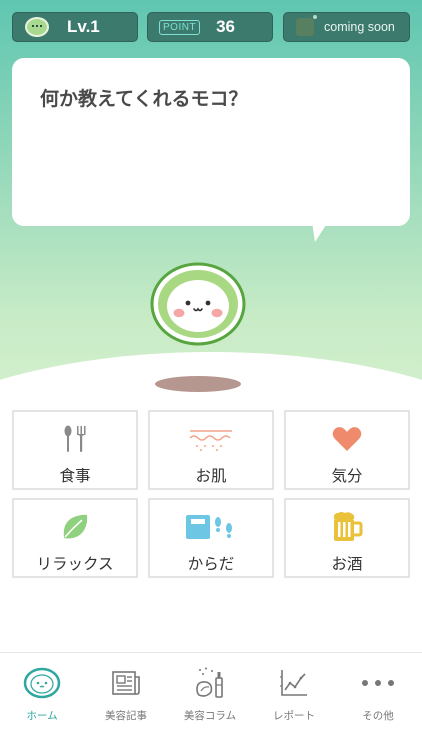 The height and width of the screenshot is (750, 422). I want to click on point-value: 36, so click(225, 26).